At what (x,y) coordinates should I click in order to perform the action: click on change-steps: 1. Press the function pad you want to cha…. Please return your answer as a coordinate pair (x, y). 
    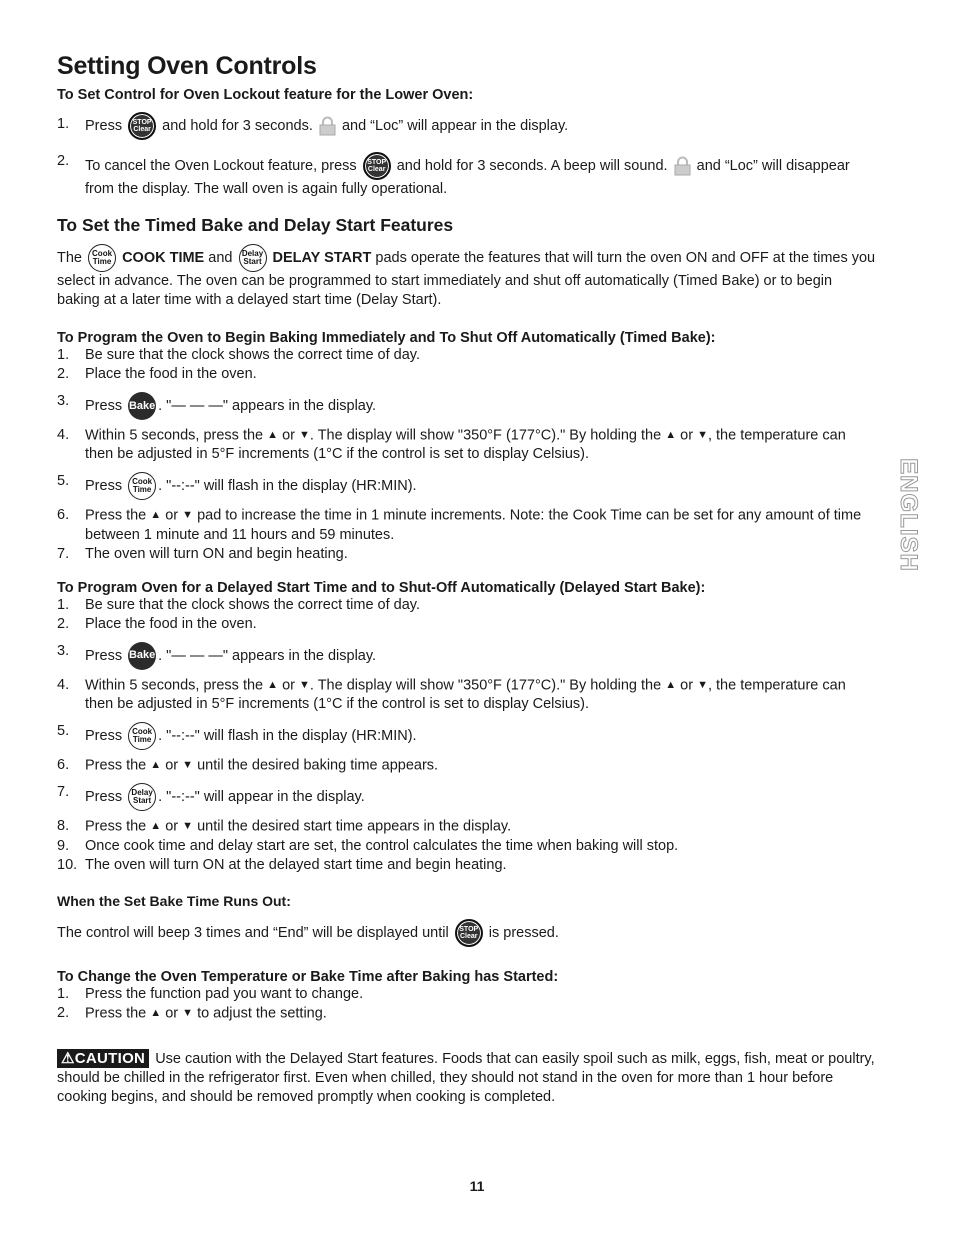
    Looking at the image, I should click on (467, 1004).